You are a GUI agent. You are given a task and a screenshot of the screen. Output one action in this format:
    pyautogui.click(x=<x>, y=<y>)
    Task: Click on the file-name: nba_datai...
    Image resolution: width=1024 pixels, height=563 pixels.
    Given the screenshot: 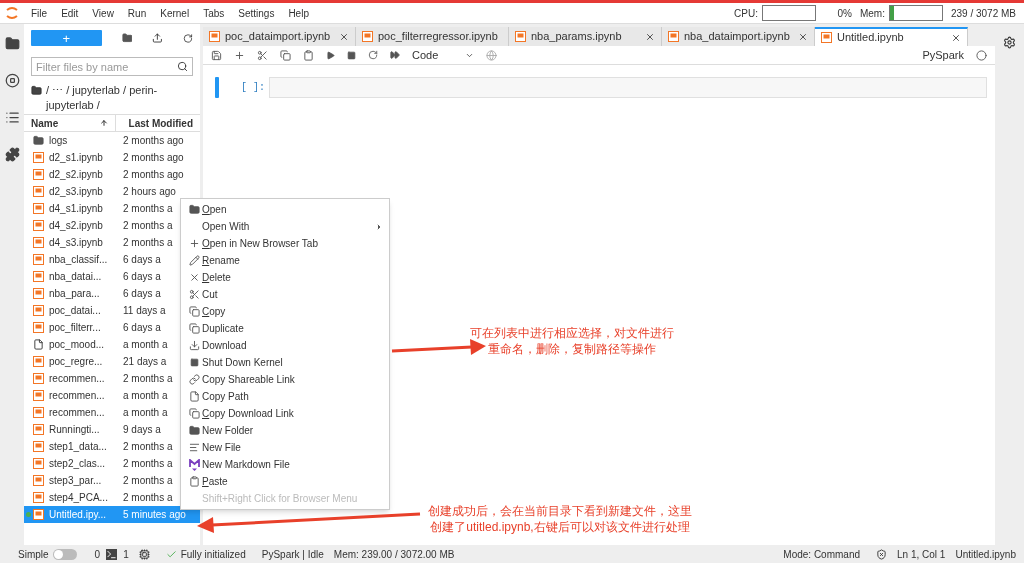 What is the action you would take?
    pyautogui.click(x=76, y=277)
    